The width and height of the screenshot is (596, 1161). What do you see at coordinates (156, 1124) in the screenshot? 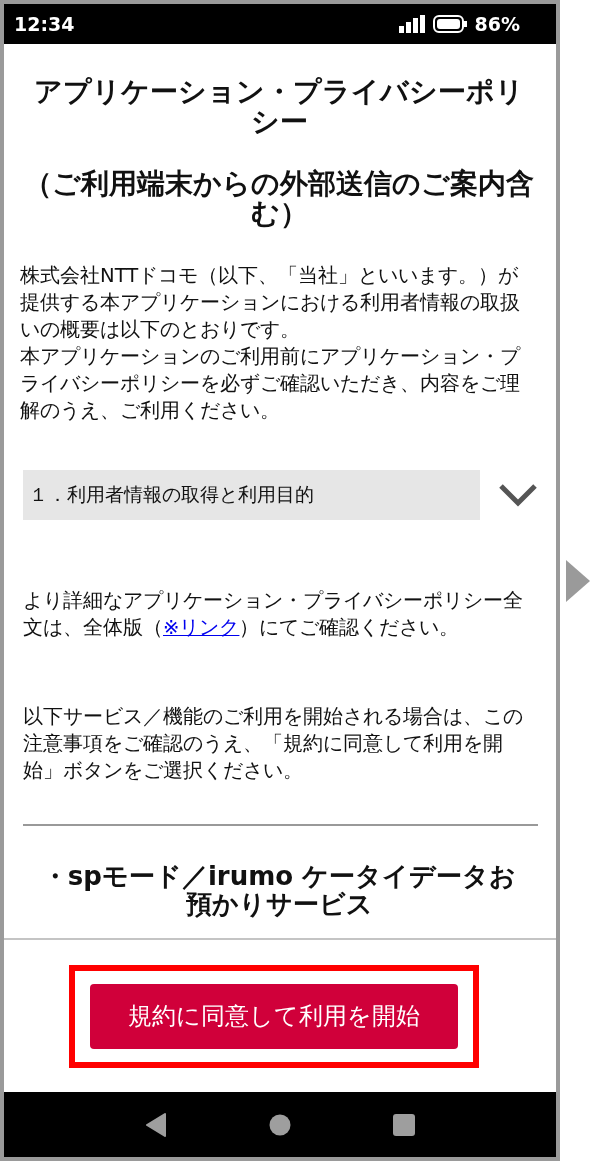
I see `back-icon` at bounding box center [156, 1124].